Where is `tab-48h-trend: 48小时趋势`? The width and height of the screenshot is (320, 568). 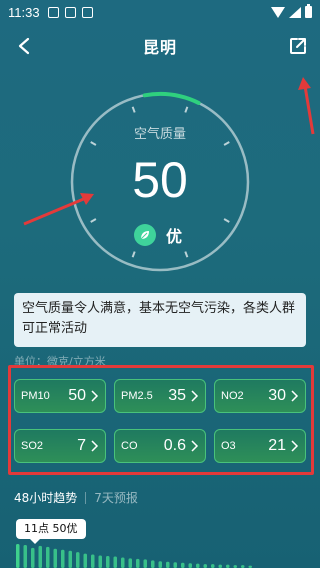
tab-48h-trend: 48小时趋势 is located at coordinates (45, 497).